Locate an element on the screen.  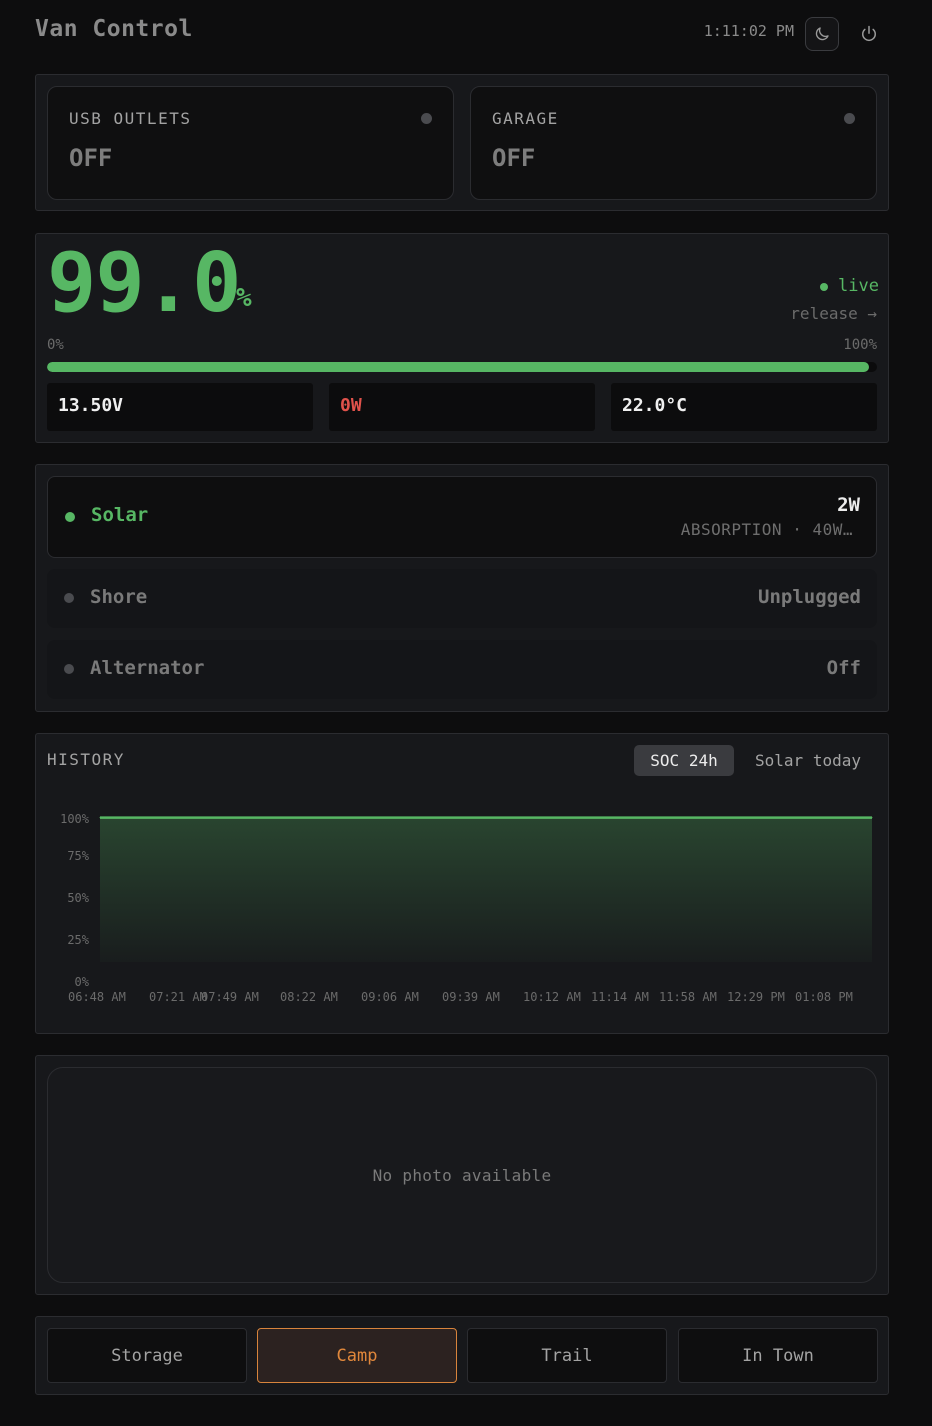
tab-solar-today: Solar today is located at coordinates (808, 760).